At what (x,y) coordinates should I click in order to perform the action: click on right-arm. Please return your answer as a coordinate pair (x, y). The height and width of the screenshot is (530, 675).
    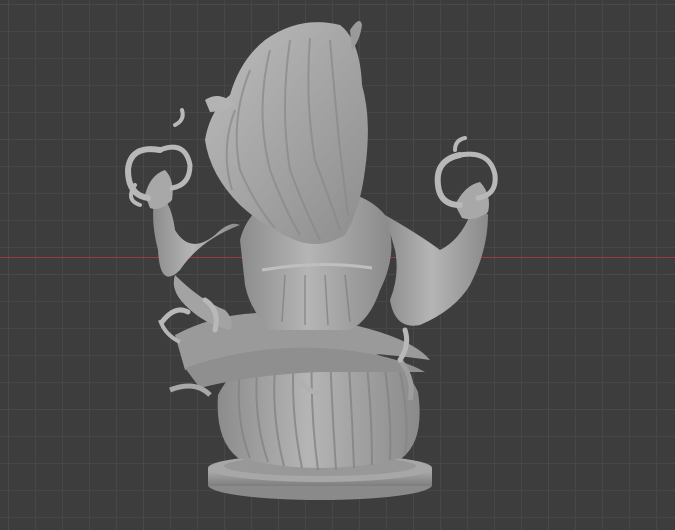
    Looking at the image, I should click on (436, 266).